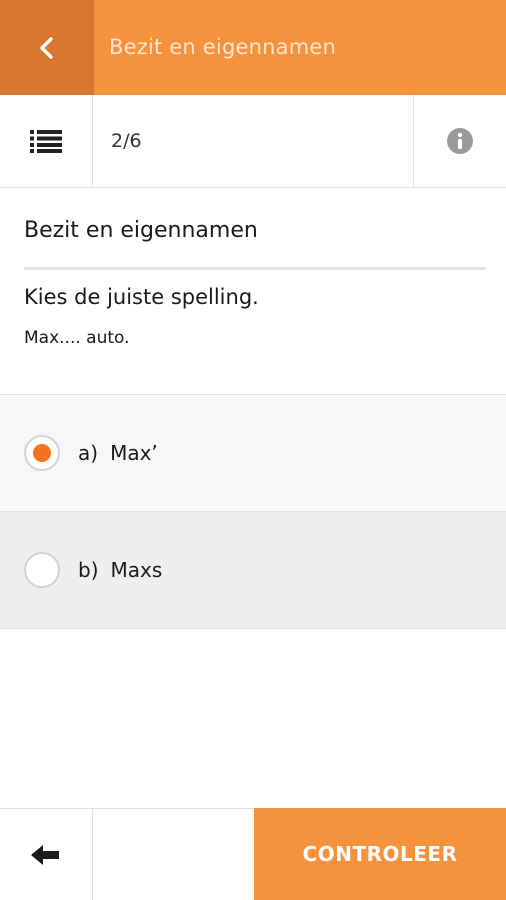  What do you see at coordinates (222, 47) in the screenshot?
I see `page-title: Bezit en eigennamen` at bounding box center [222, 47].